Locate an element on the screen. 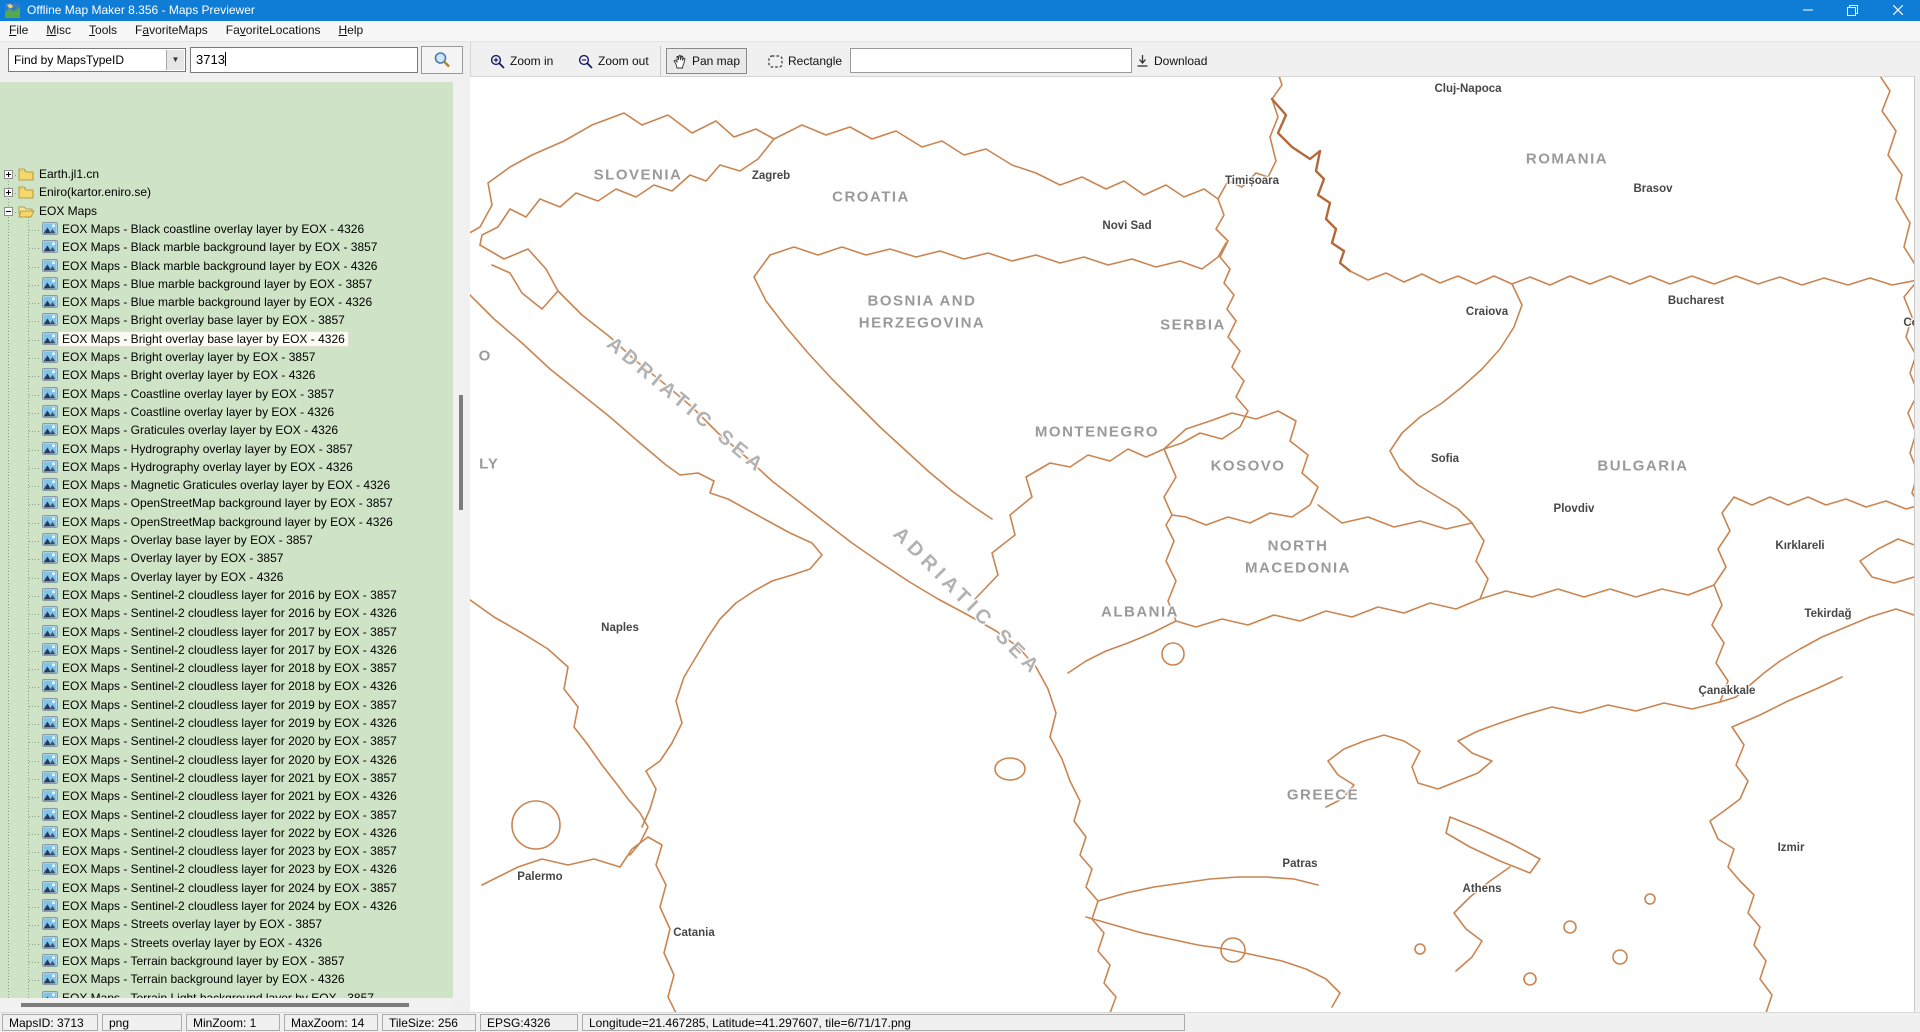 This screenshot has height=1032, width=1920. menu-item-file: File is located at coordinates (18, 31).